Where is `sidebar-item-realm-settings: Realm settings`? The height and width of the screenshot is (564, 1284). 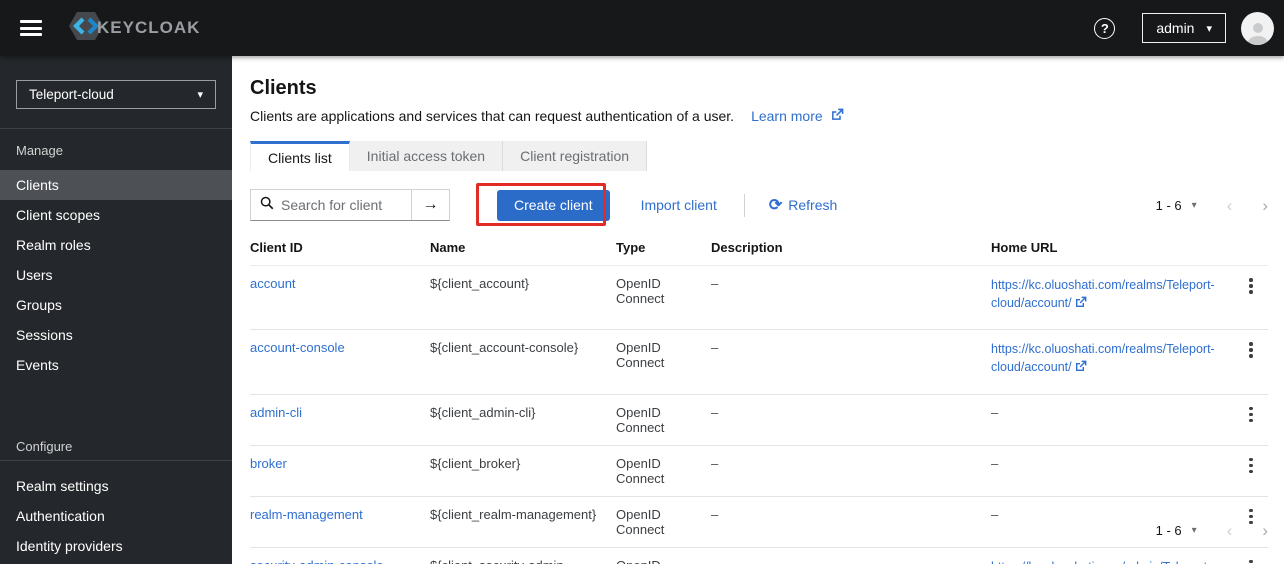
sidebar-item-realm-settings: Realm settings is located at coordinates (116, 486).